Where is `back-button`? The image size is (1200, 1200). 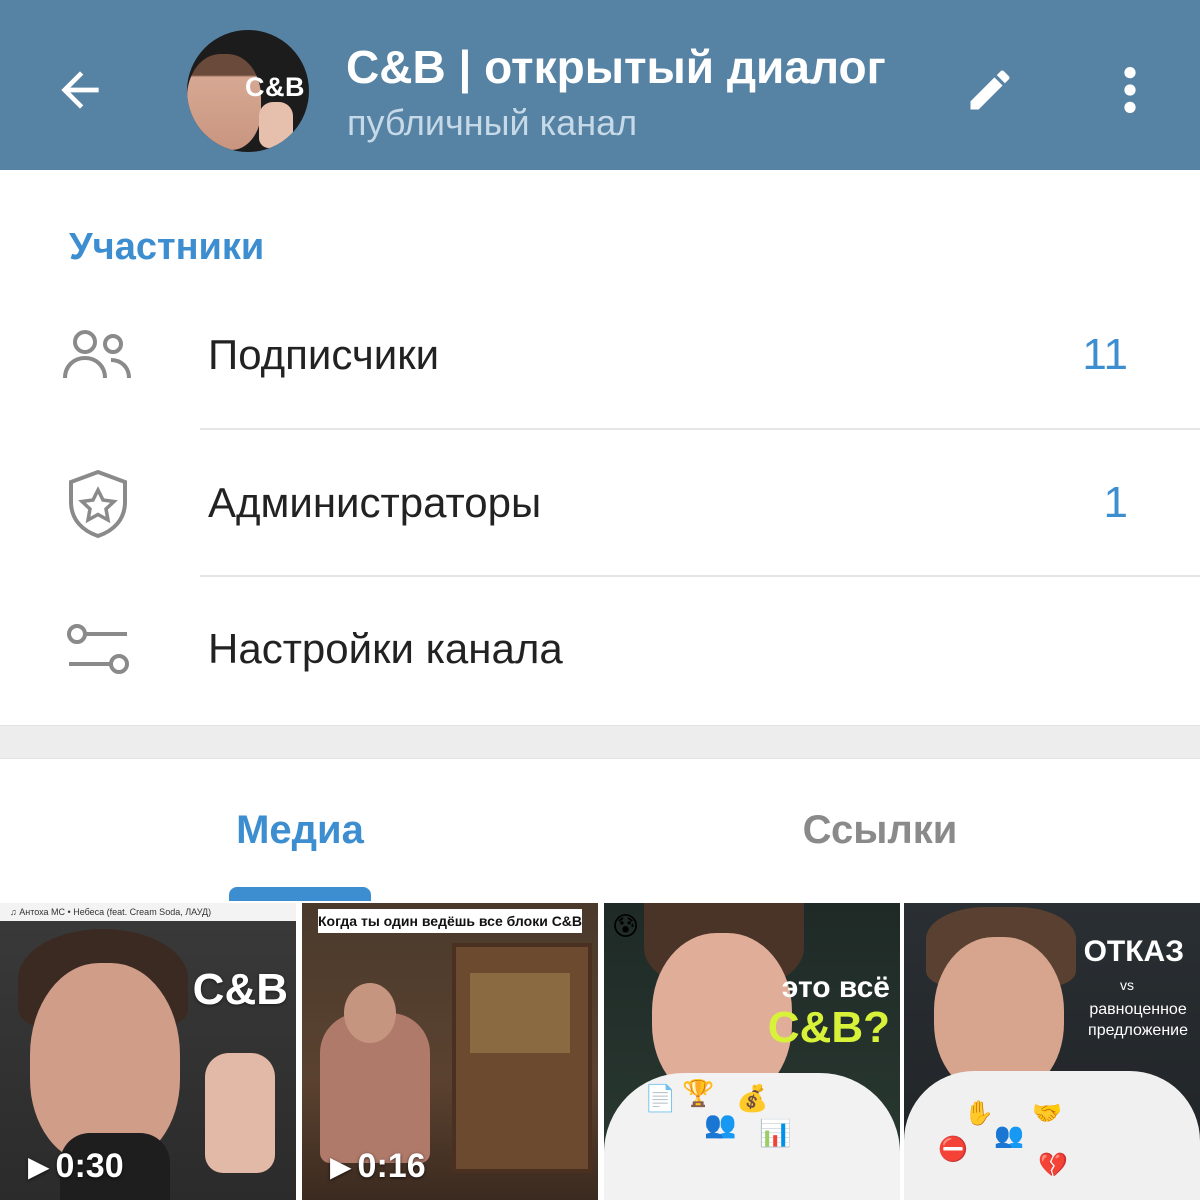 back-button is located at coordinates (80, 90).